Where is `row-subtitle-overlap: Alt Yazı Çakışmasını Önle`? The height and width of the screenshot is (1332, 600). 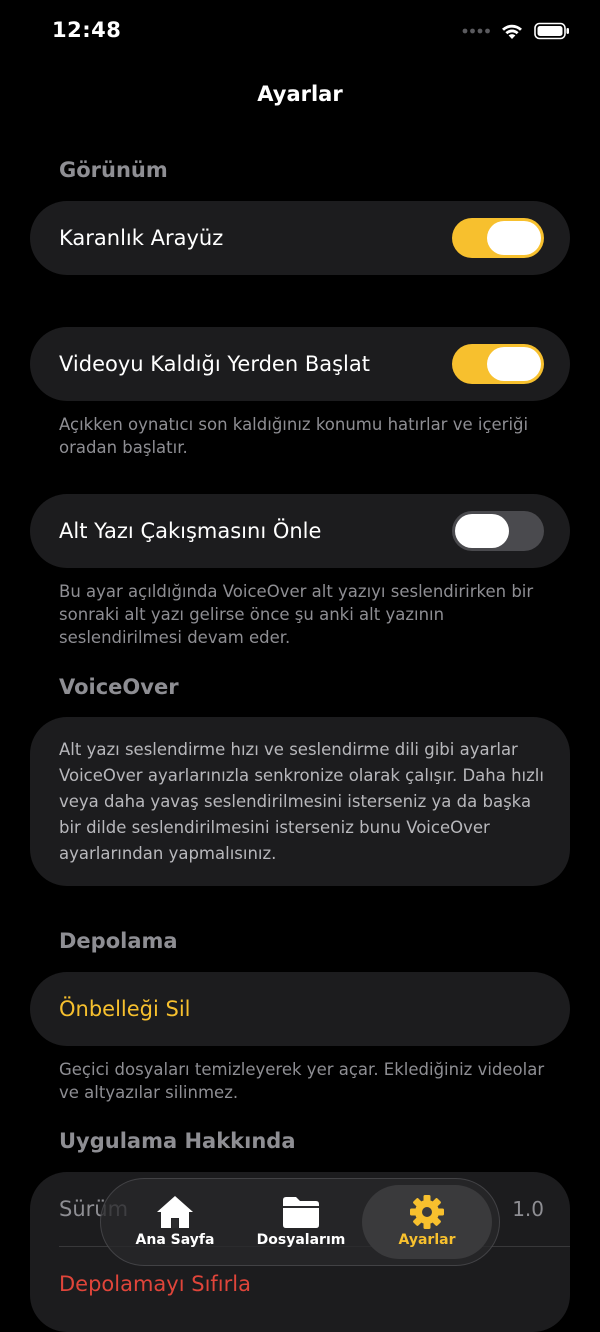
row-subtitle-overlap: Alt Yazı Çakışmasını Önle is located at coordinates (300, 531).